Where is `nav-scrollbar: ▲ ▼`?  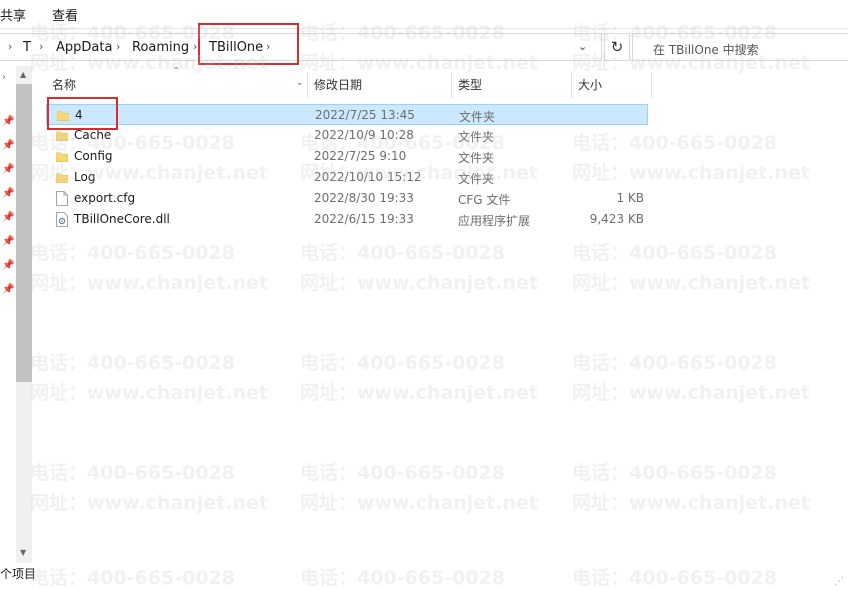
nav-scrollbar: ▲ ▼ is located at coordinates (24, 314).